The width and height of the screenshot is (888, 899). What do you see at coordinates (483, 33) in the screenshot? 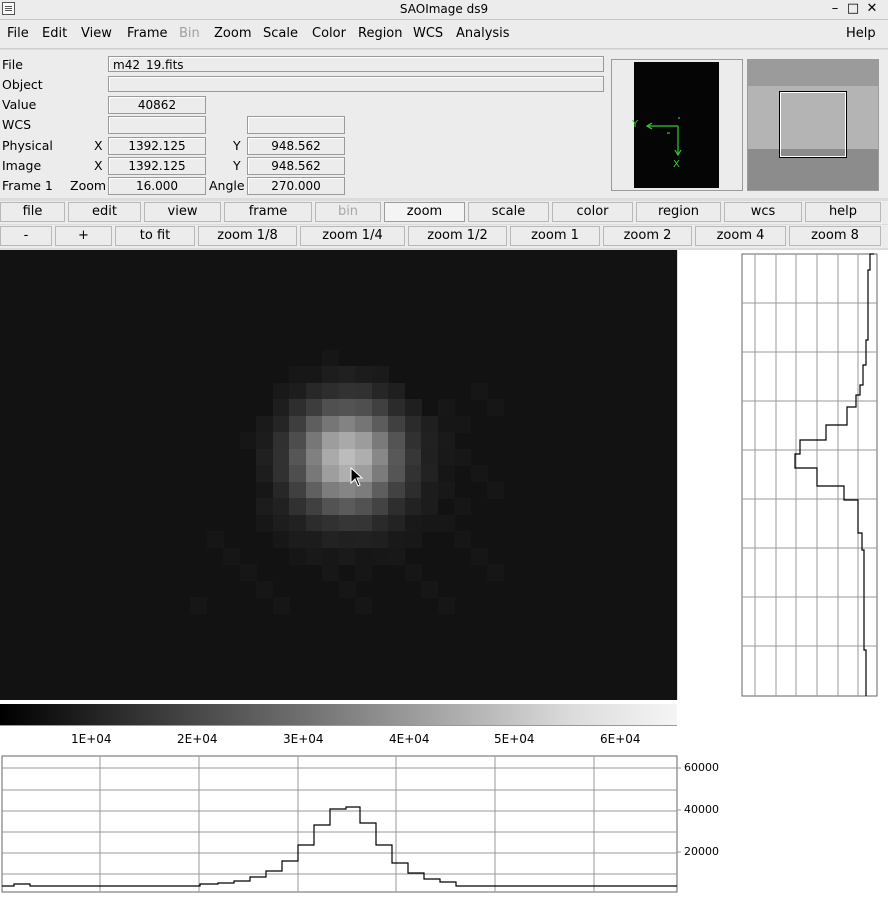
I see `menu-analysis: Analysis` at bounding box center [483, 33].